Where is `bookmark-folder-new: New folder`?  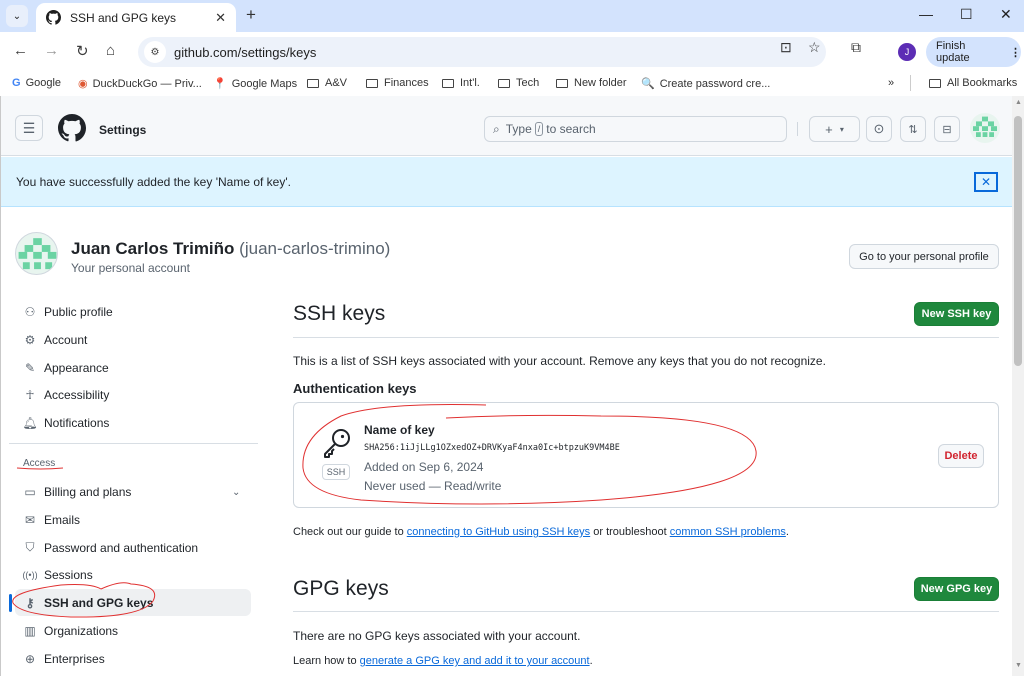
bookmark-folder-new: New folder is located at coordinates (591, 83).